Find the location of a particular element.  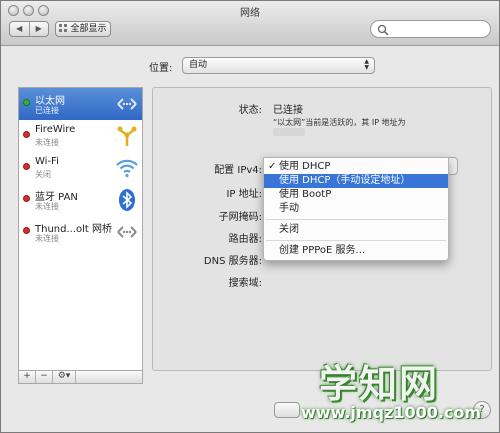

menu-item-label: 使用 DHCP（手动设定地址） is located at coordinates (345, 180).